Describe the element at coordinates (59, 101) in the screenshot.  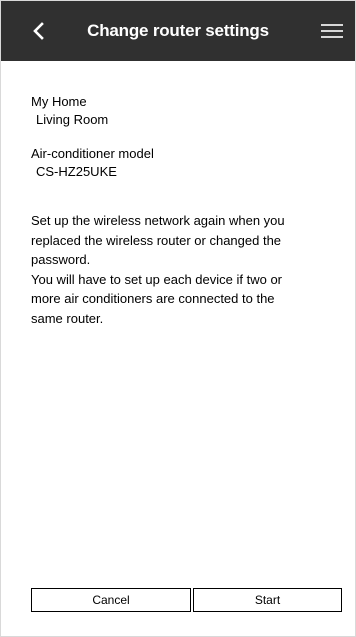
I see `home-name: My Home` at that location.